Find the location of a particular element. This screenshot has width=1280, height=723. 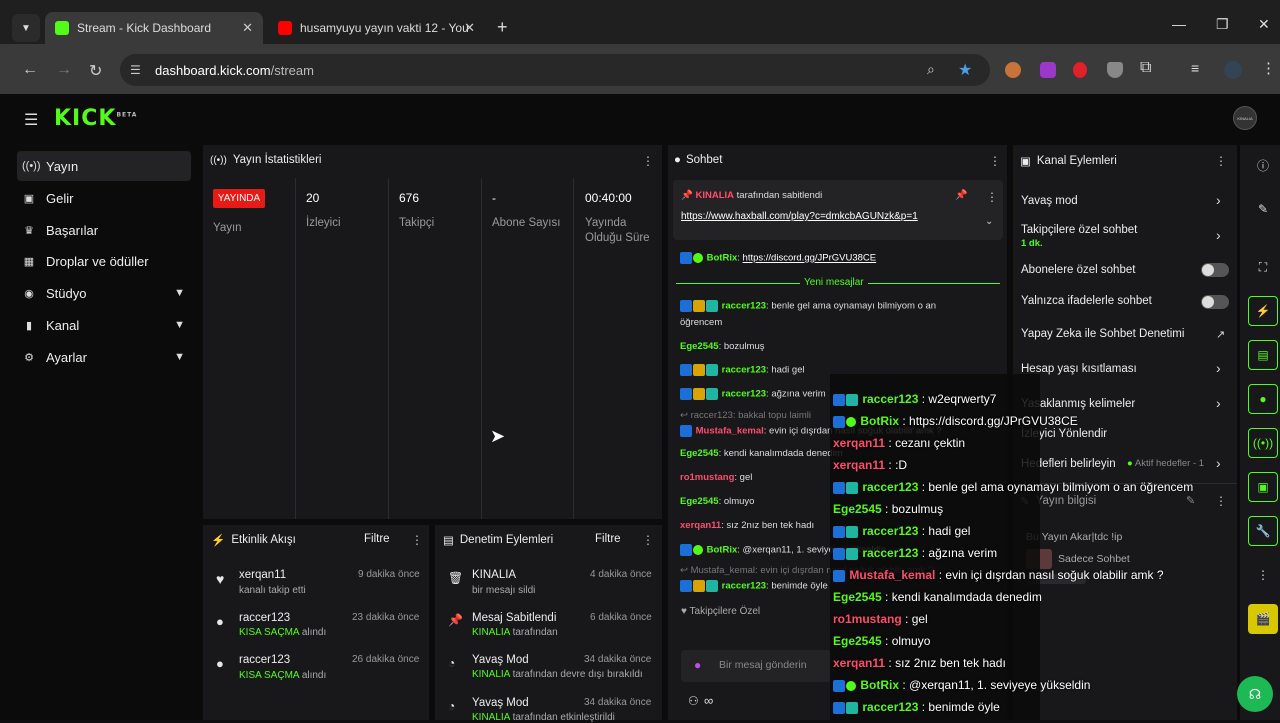

broadcast-icon: ((•)) is located at coordinates (1263, 443).